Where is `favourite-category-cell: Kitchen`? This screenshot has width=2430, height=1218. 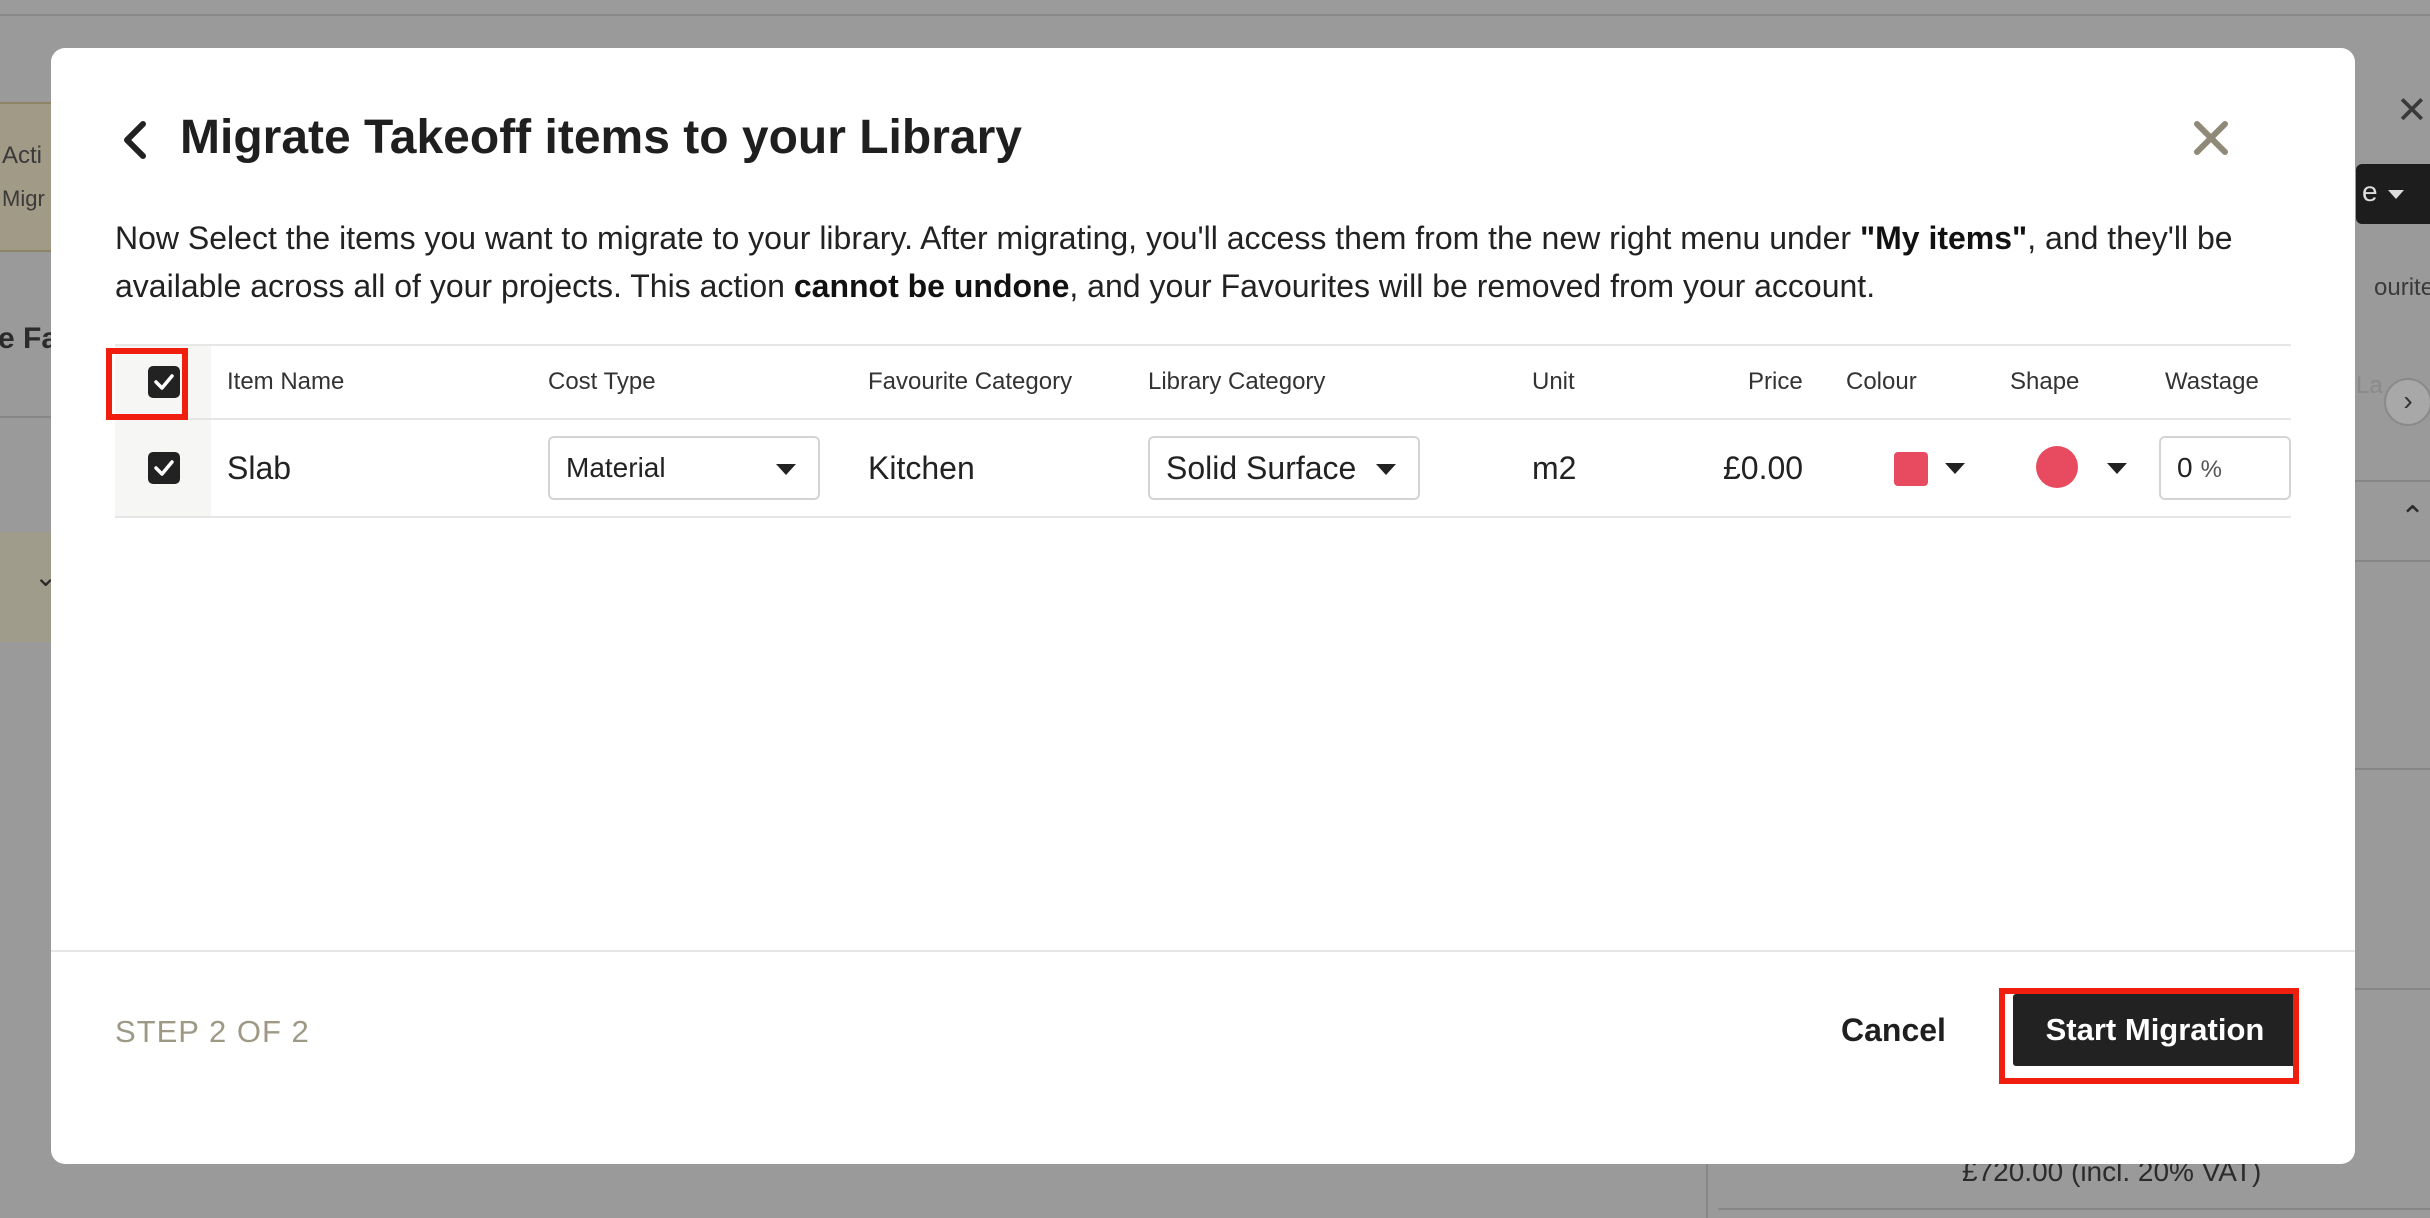 favourite-category-cell: Kitchen is located at coordinates (921, 468).